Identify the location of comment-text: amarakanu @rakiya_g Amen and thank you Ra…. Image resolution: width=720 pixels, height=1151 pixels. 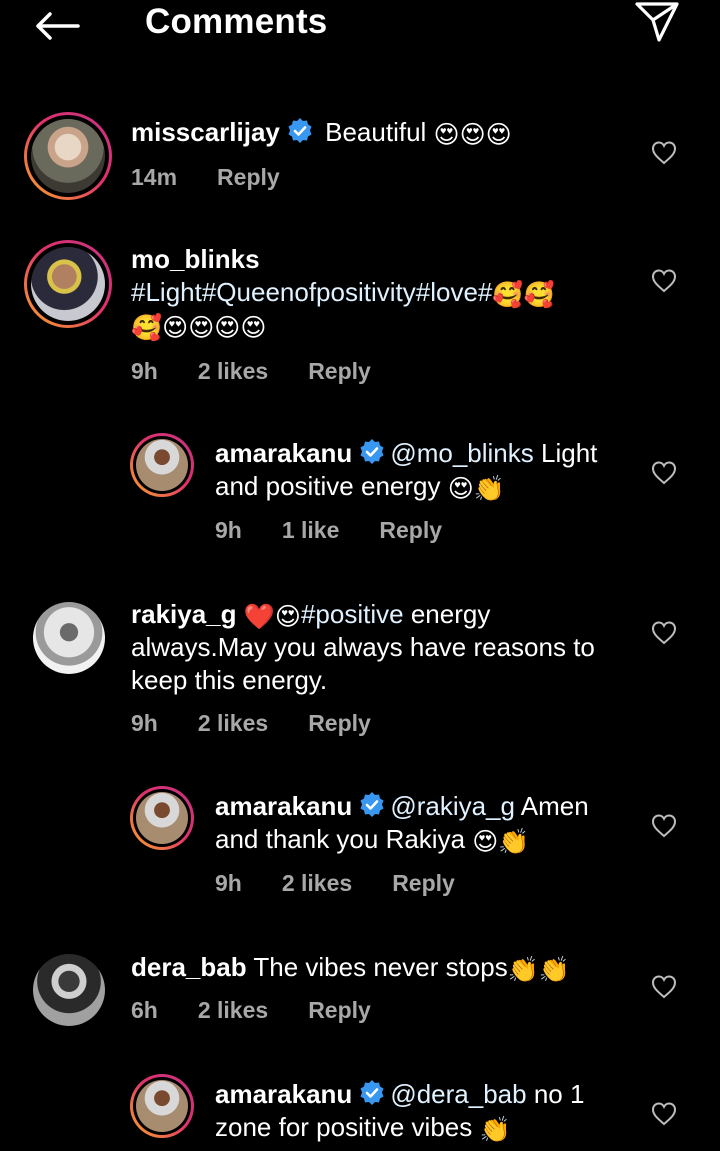
(425, 823).